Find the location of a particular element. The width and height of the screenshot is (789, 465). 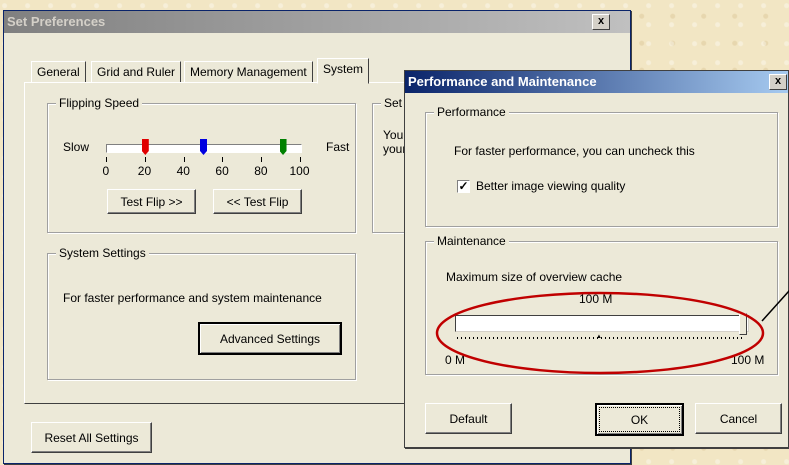

set-group-text-1: You is located at coordinates (393, 135).